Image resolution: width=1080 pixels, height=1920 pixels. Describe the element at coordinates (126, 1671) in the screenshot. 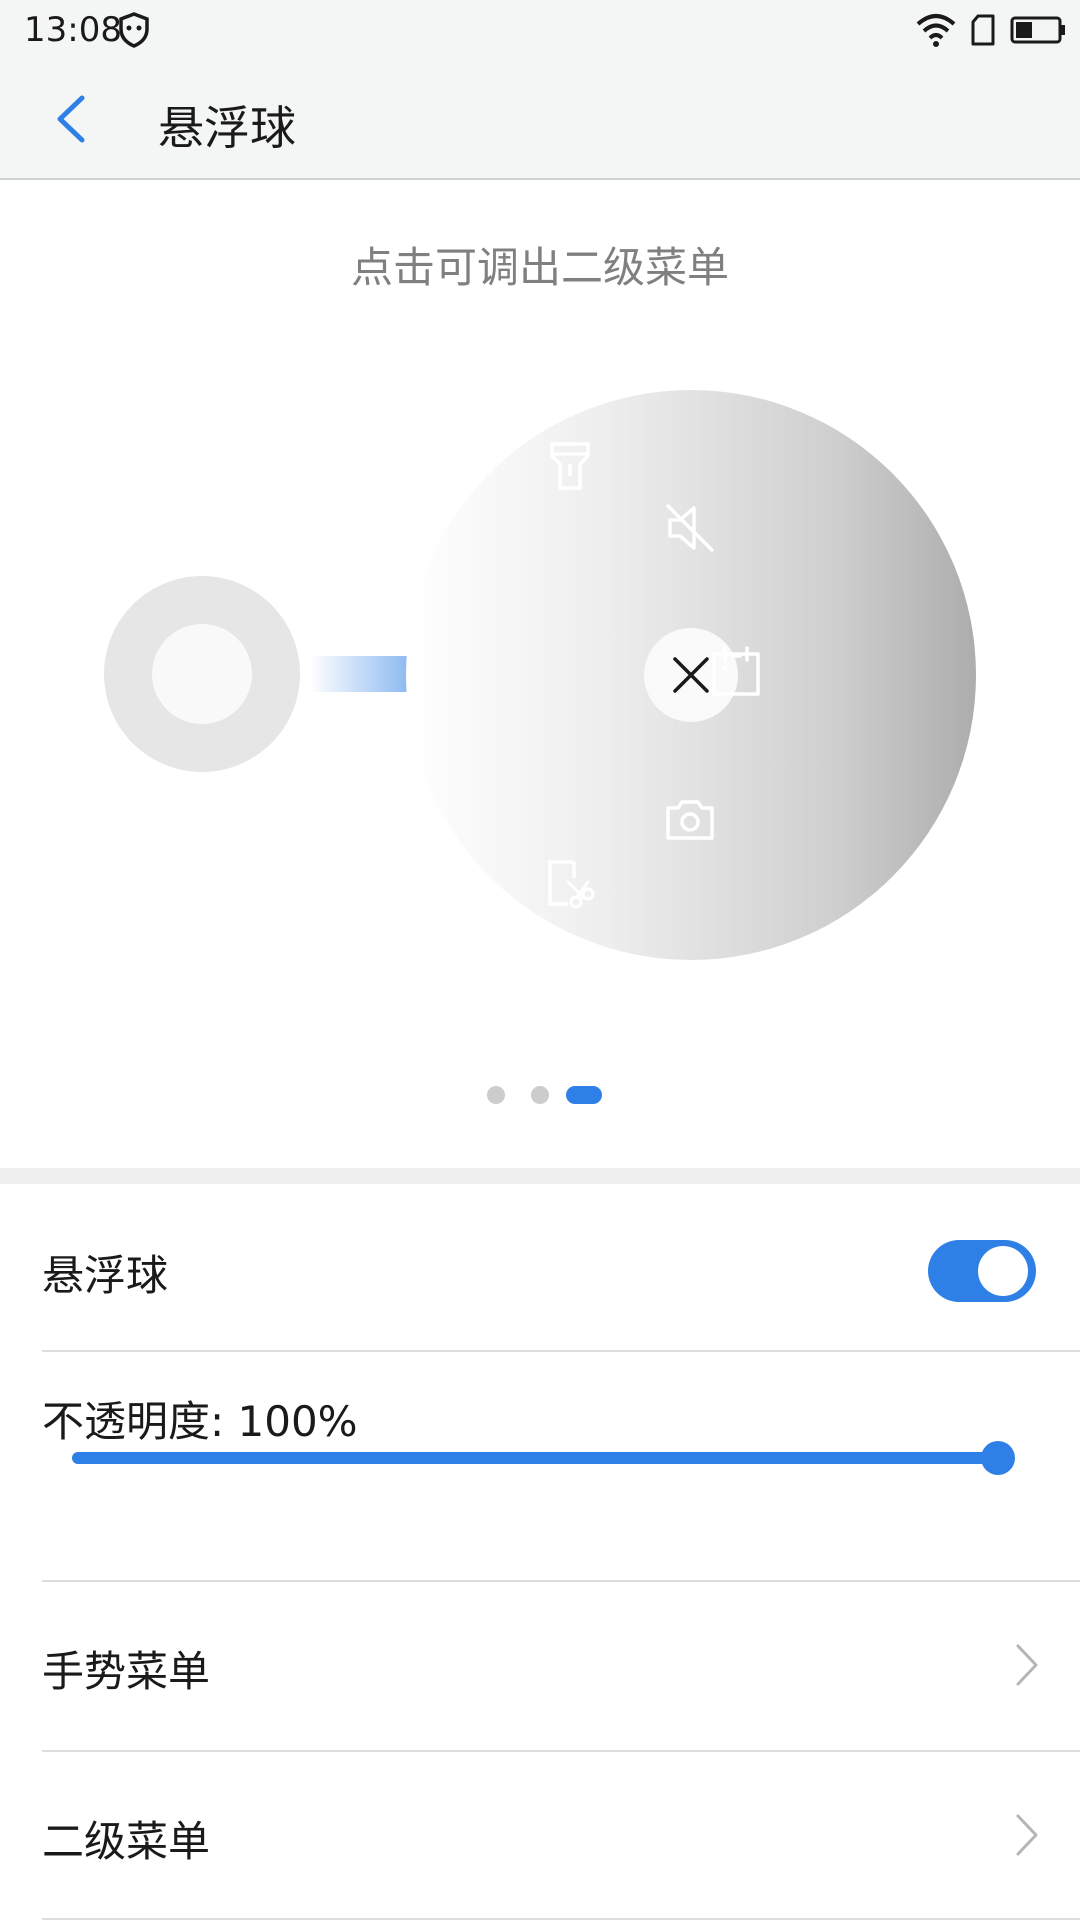

I see `gesture-menu-label: 手势菜单` at that location.